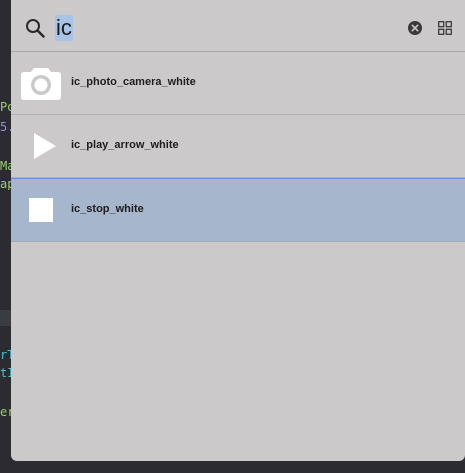 The image size is (465, 473). Describe the element at coordinates (238, 83) in the screenshot. I see `result-item-photo-camera: ic_photo_camera_white` at that location.